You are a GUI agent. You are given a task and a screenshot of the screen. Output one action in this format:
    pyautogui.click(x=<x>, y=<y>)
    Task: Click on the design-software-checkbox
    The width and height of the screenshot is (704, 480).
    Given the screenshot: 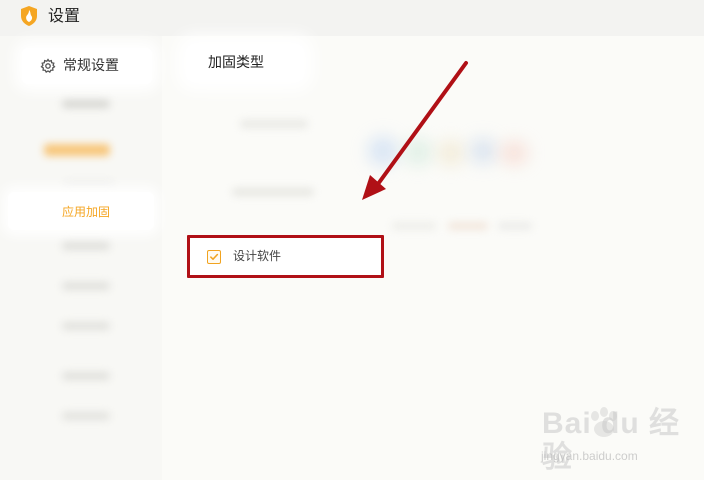 What is the action you would take?
    pyautogui.click(x=214, y=257)
    